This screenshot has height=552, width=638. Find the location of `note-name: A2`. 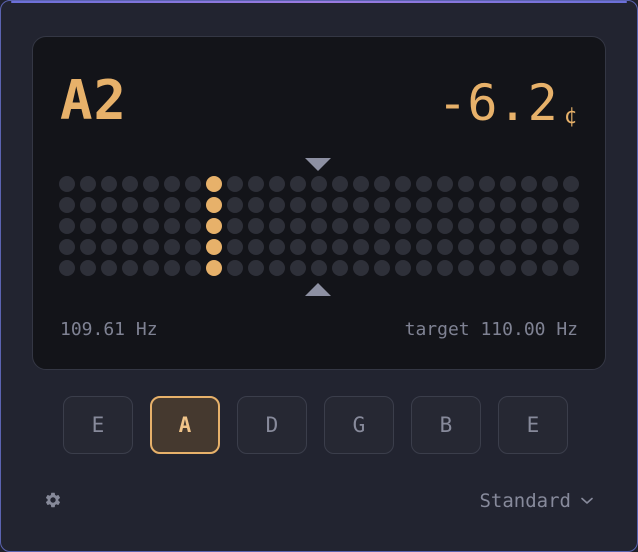

note-name: A2 is located at coordinates (94, 100).